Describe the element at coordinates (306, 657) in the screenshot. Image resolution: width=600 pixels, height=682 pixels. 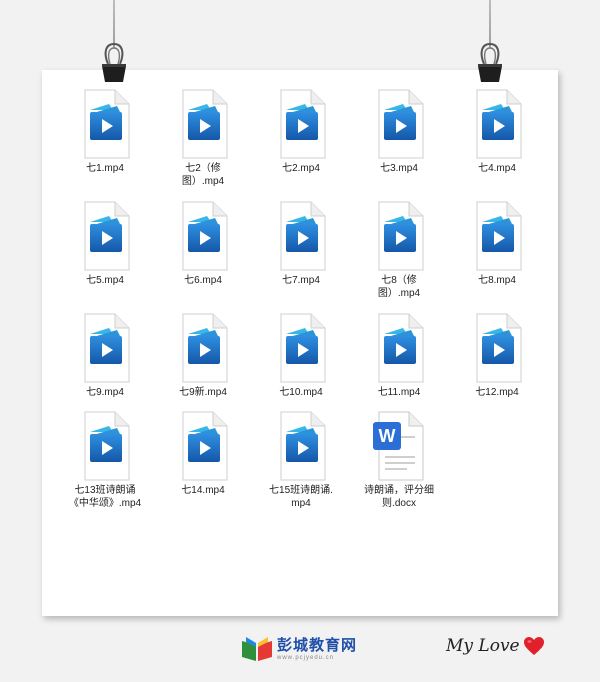
I see `brand-url: www.pcjyedu.cn` at that location.